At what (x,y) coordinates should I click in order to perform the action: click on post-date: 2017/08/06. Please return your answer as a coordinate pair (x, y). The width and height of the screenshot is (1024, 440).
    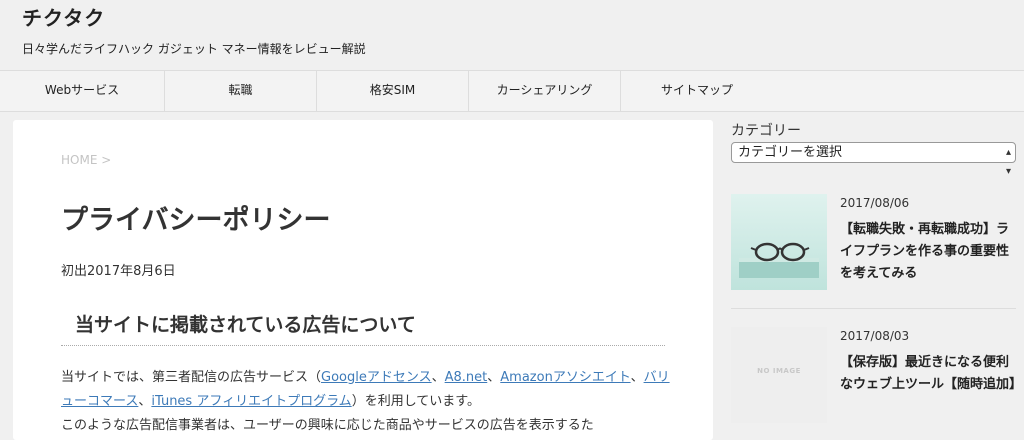
    Looking at the image, I should click on (875, 203).